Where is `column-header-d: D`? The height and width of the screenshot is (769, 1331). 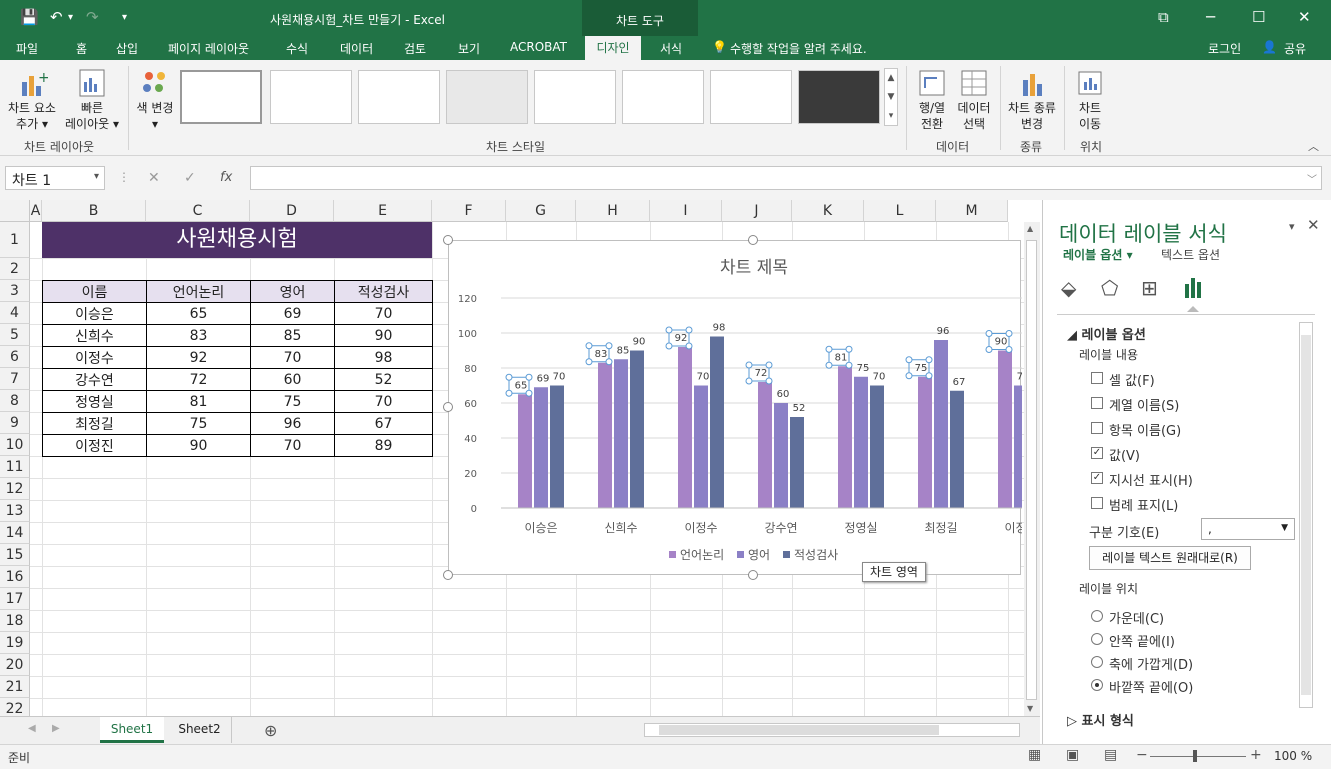
column-header-d: D is located at coordinates (292, 211).